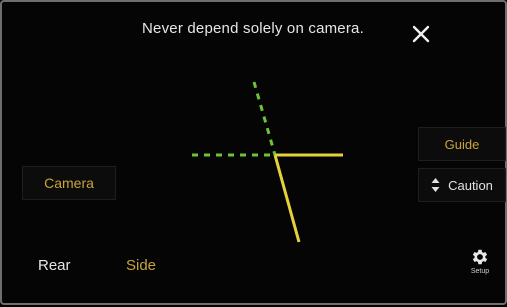 This screenshot has width=507, height=307. I want to click on caution-label: Caution, so click(470, 185).